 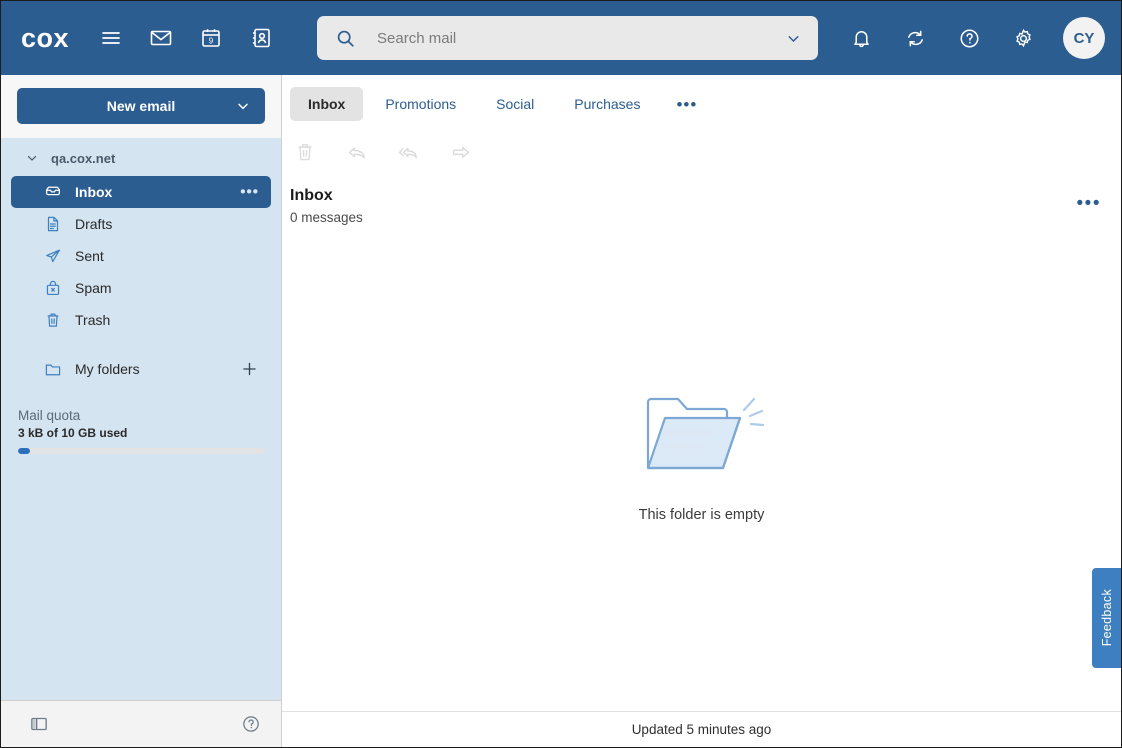 I want to click on sidebar-filler, so click(x=141, y=577).